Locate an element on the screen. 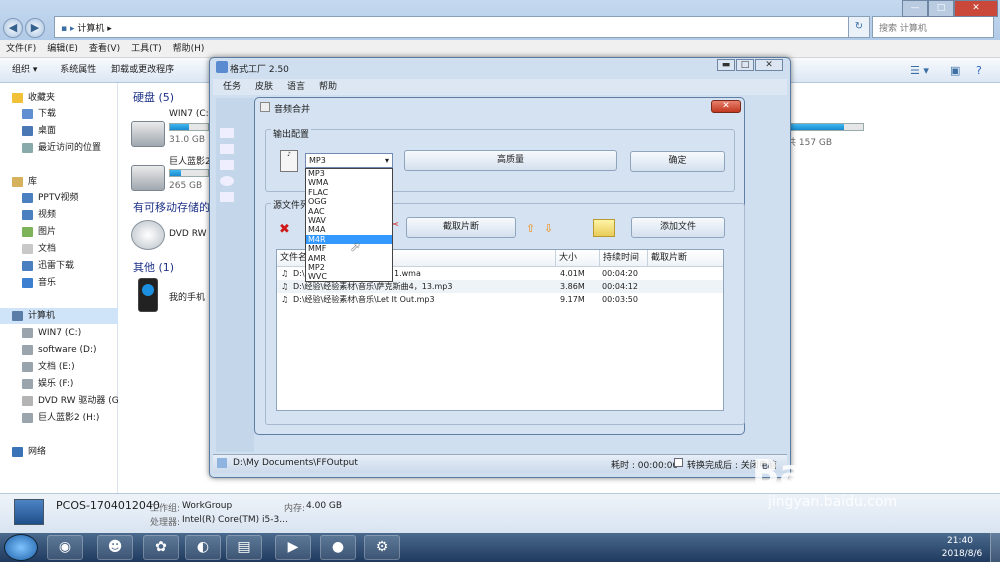 The width and height of the screenshot is (1000, 562). show-desktop-button is located at coordinates (995, 547).